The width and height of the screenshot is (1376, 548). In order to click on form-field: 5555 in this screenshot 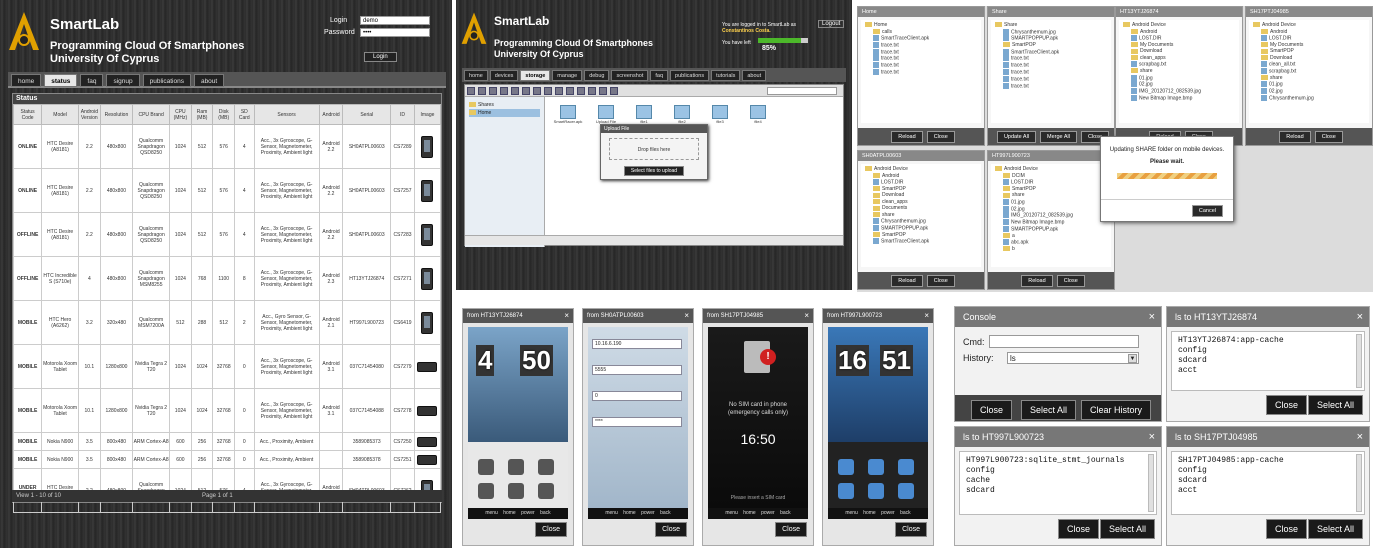, I will do `click(637, 370)`.